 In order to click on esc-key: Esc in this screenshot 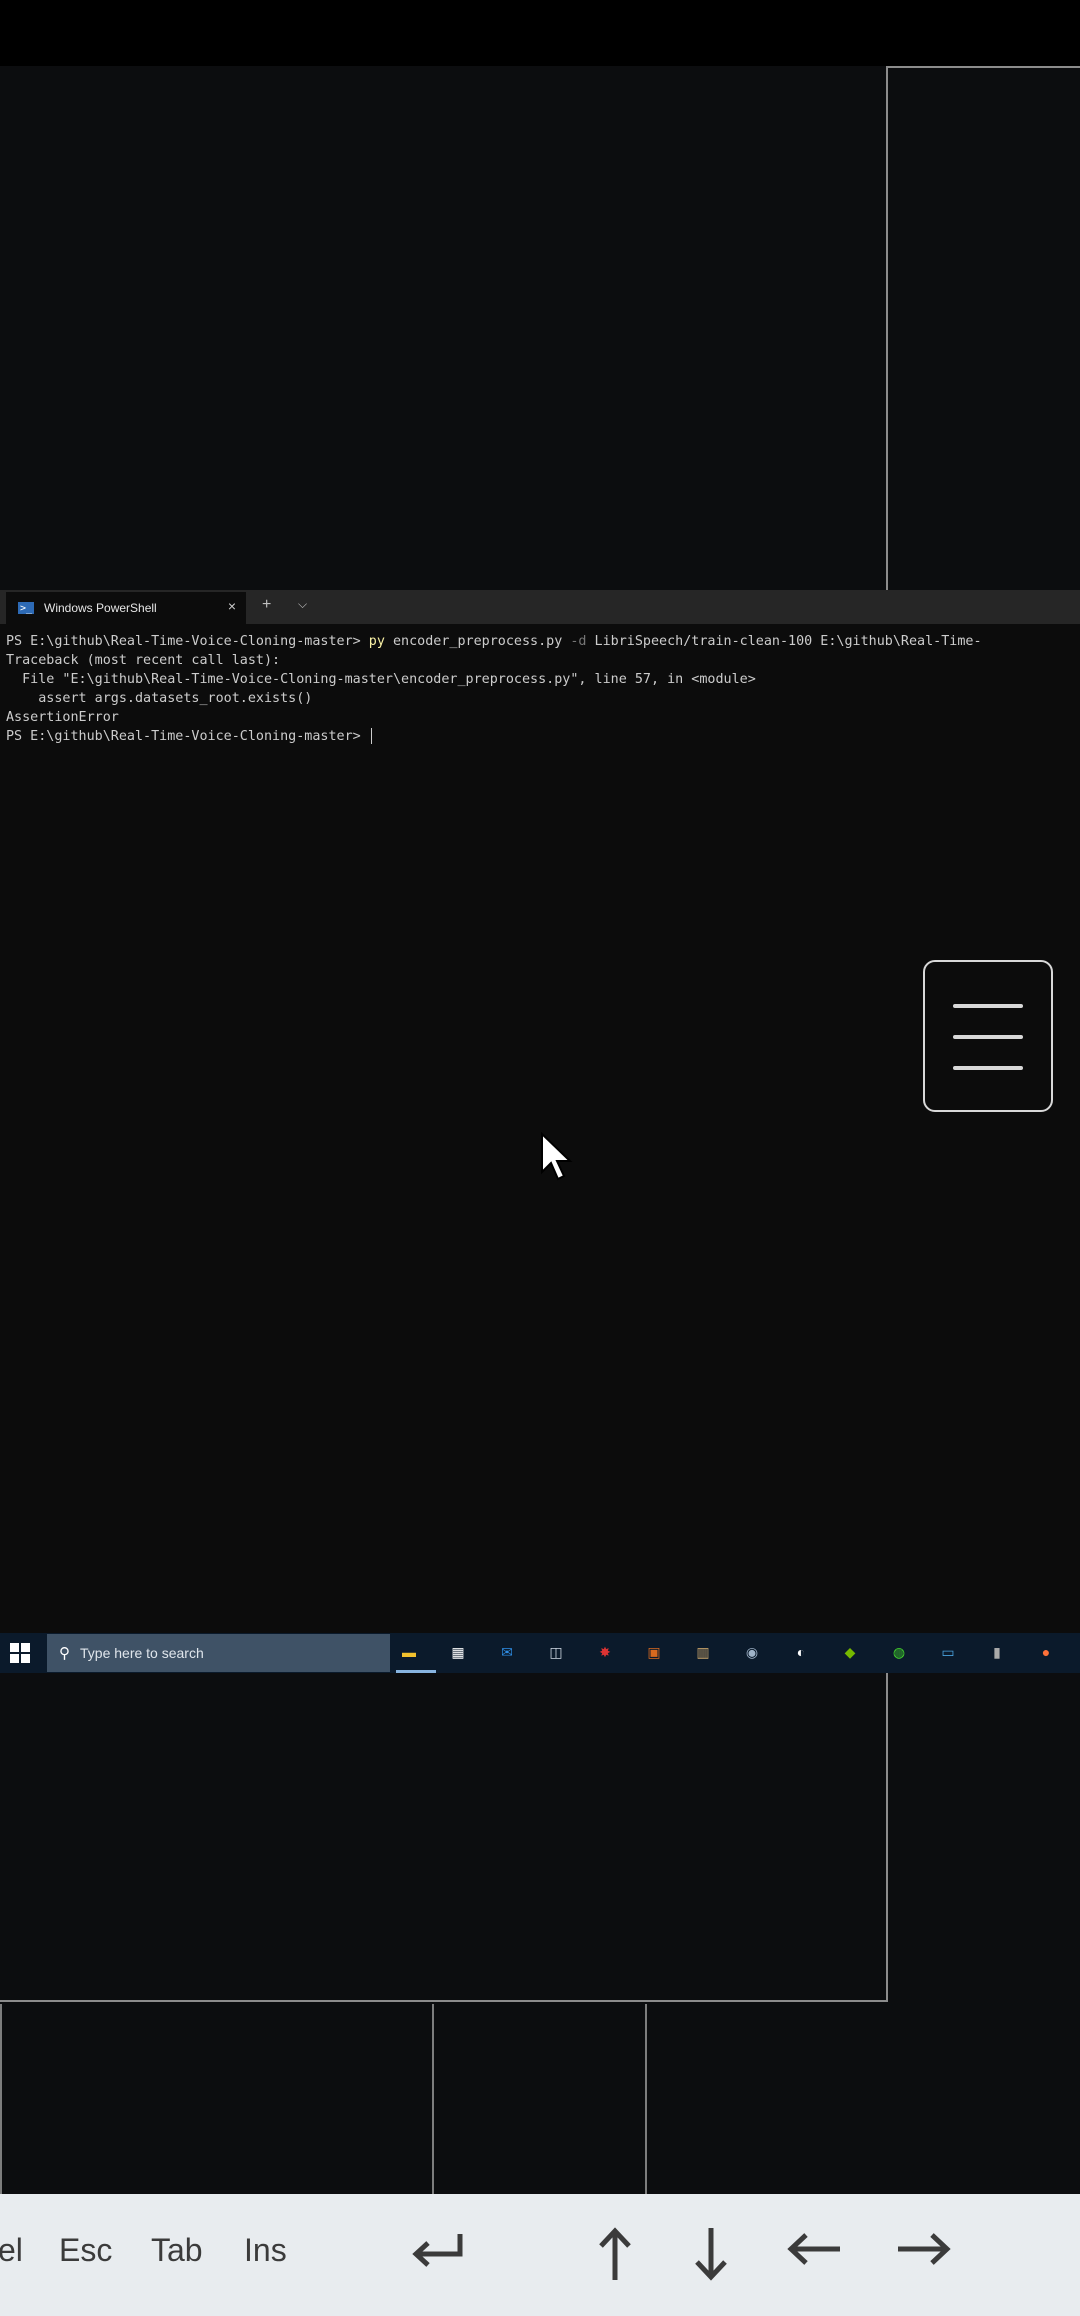, I will do `click(85, 2250)`.